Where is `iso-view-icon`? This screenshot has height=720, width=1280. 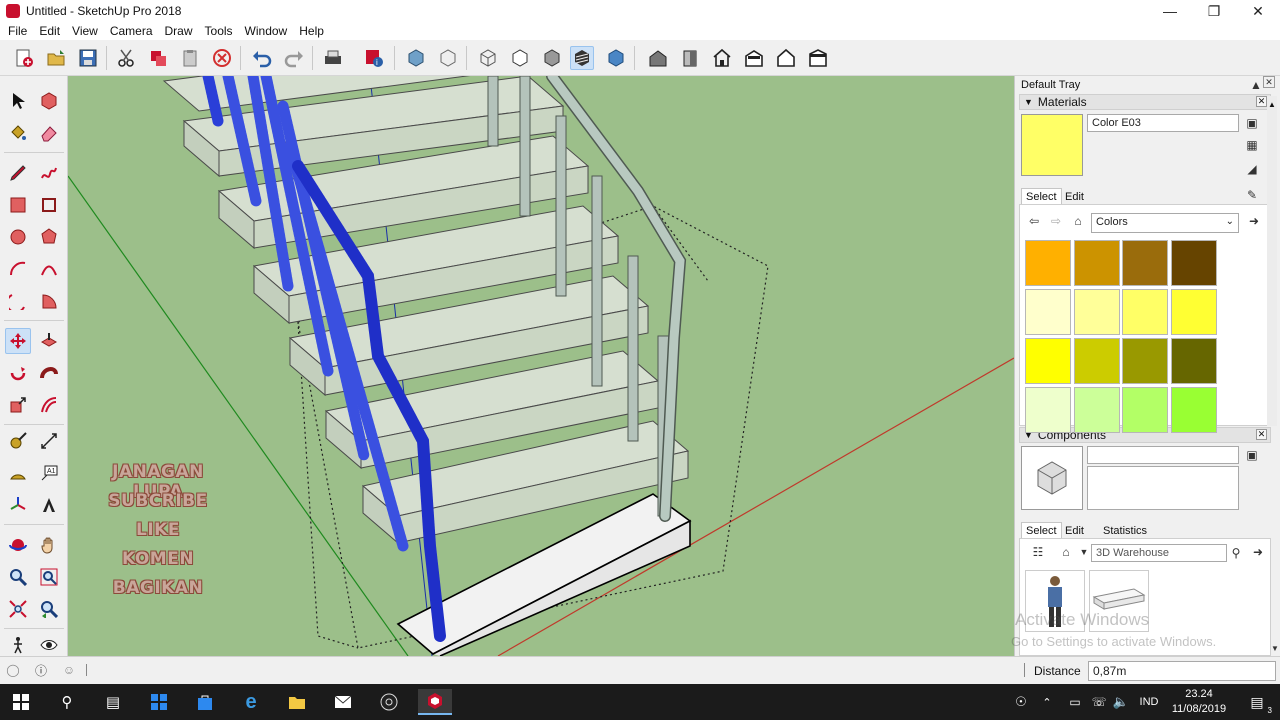
iso-view-icon is located at coordinates (416, 58).